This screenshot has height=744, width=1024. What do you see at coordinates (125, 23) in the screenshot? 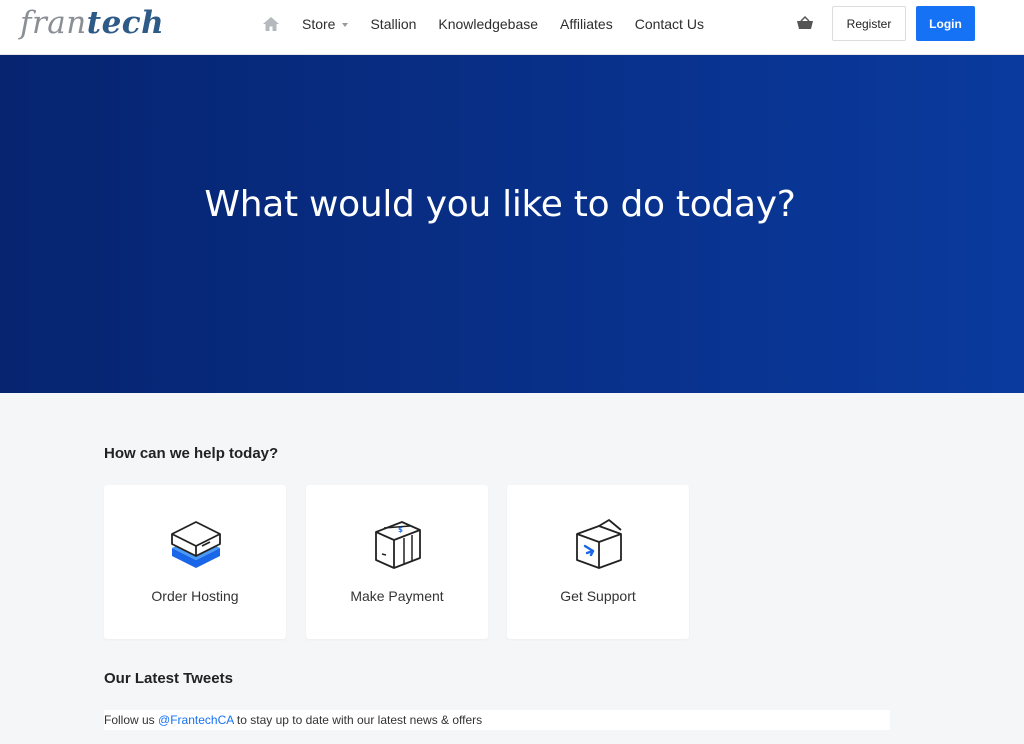
I see `logo-text-part2: tech` at bounding box center [125, 23].